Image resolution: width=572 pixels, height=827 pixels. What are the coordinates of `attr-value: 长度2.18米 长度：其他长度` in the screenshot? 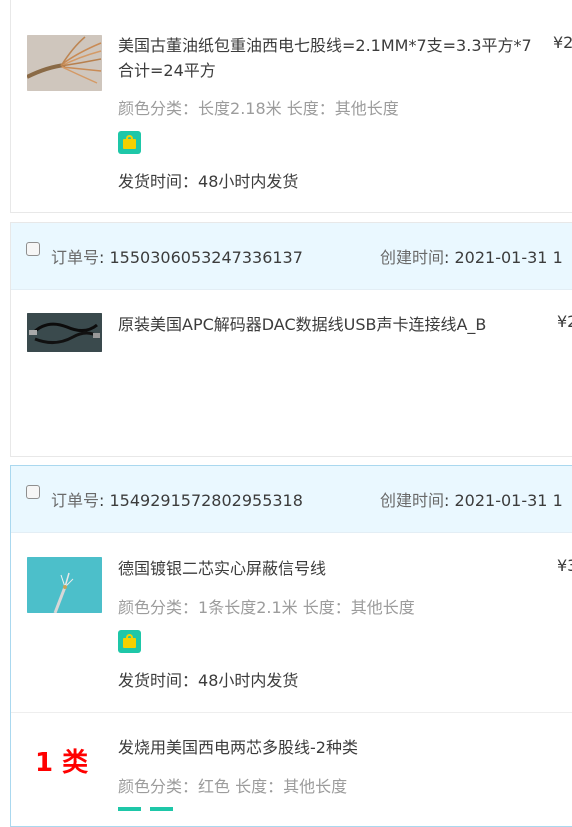 It's located at (298, 108).